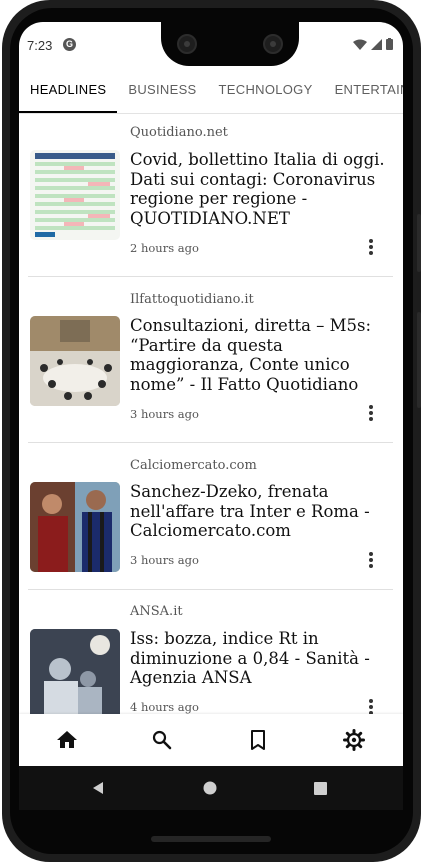 The height and width of the screenshot is (864, 423). Describe the element at coordinates (211, 740) in the screenshot. I see `bottom-navigation` at that location.